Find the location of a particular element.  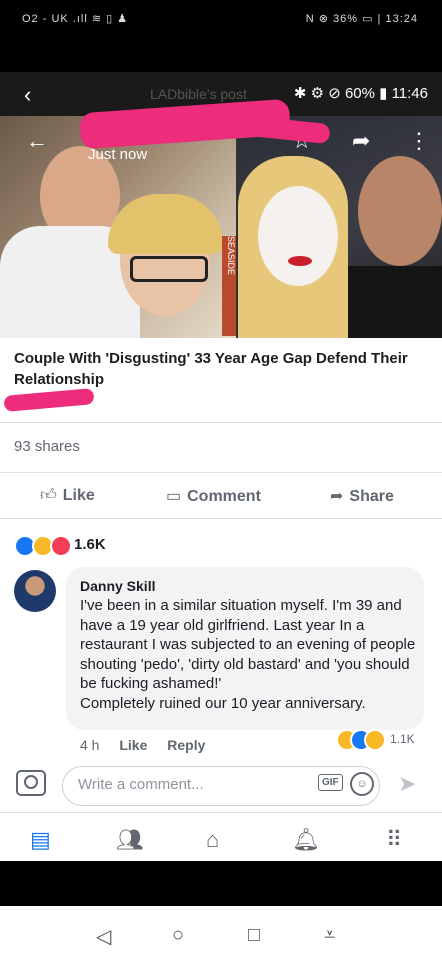

menu-grid-icon: ⠿ is located at coordinates (394, 840).